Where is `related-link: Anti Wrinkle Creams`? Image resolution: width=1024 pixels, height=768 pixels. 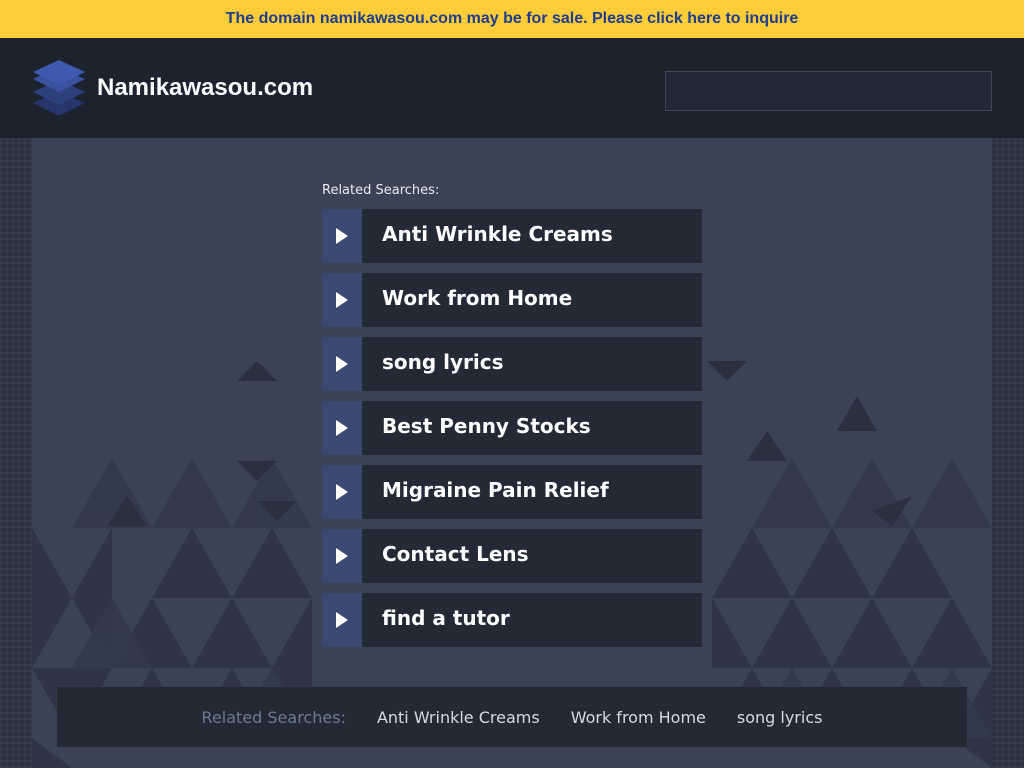 related-link: Anti Wrinkle Creams is located at coordinates (512, 236).